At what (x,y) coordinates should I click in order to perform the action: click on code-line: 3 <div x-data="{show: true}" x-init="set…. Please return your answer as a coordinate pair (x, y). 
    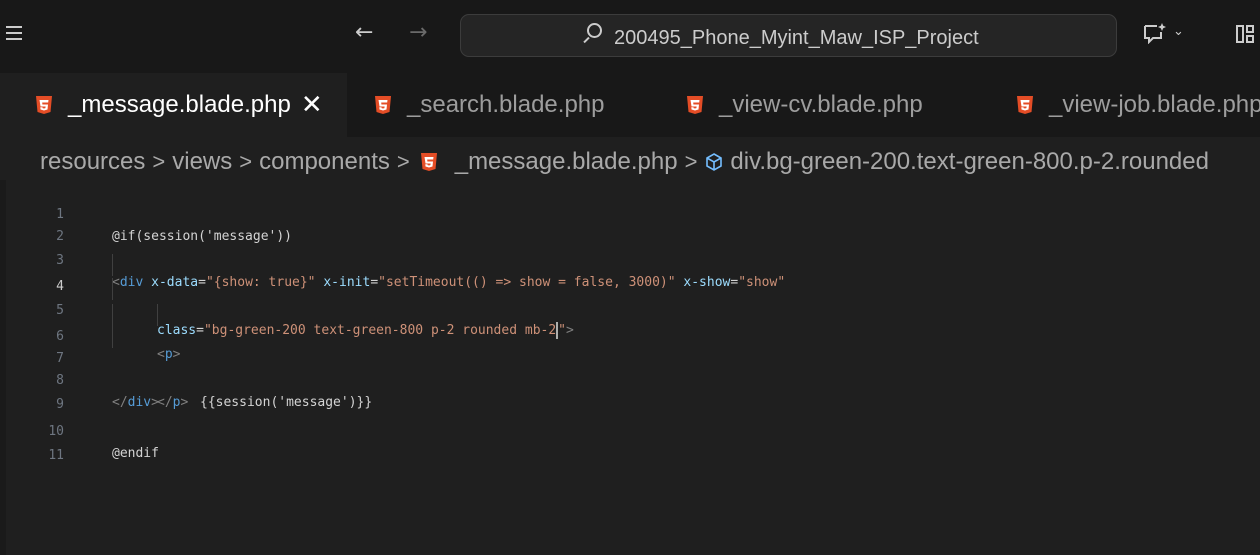
    Looking at the image, I should click on (630, 259).